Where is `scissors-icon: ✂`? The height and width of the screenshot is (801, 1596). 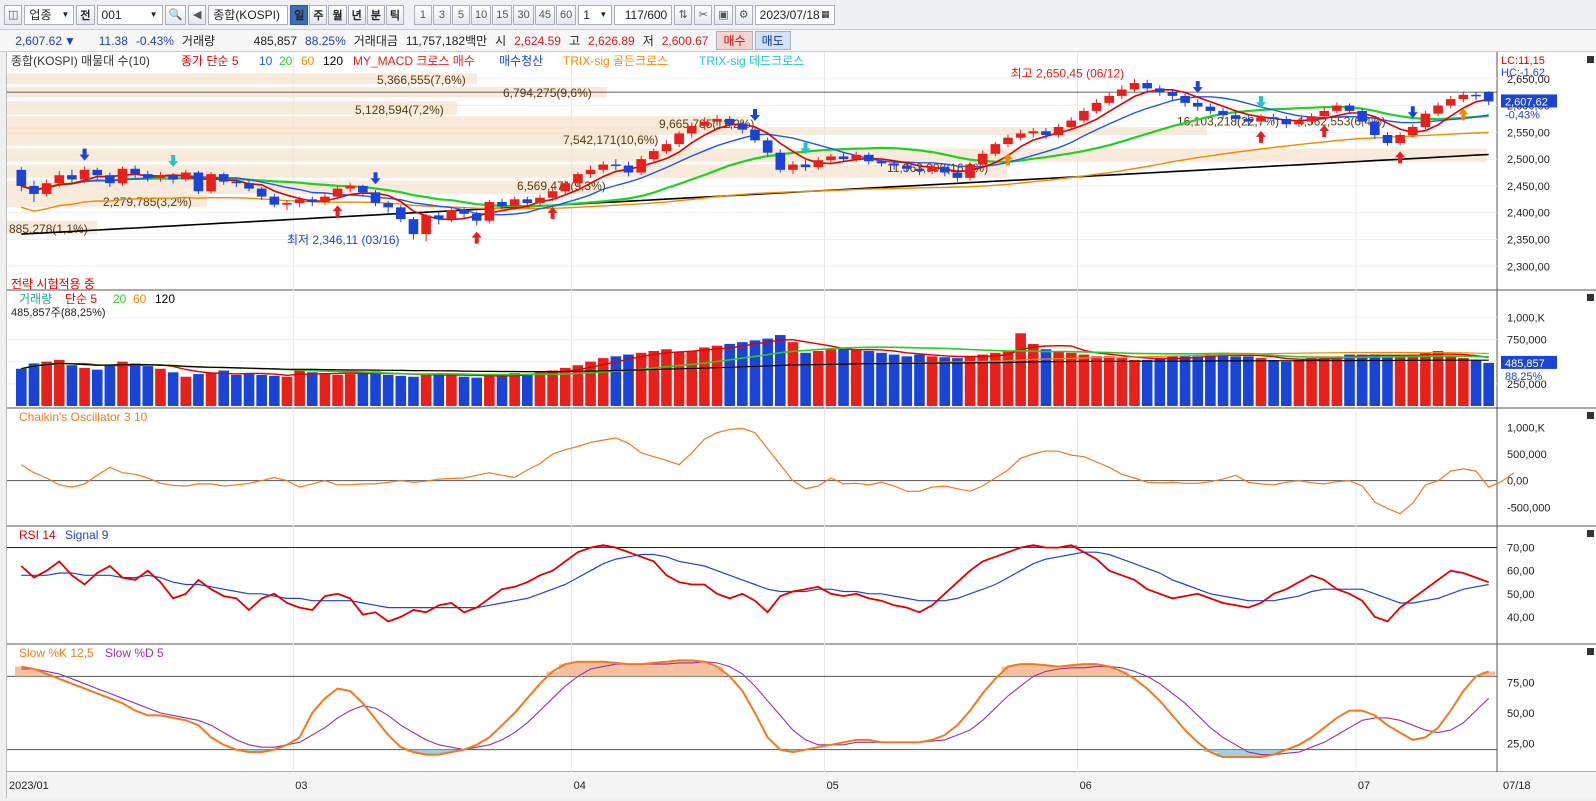
scissors-icon: ✂ is located at coordinates (703, 14).